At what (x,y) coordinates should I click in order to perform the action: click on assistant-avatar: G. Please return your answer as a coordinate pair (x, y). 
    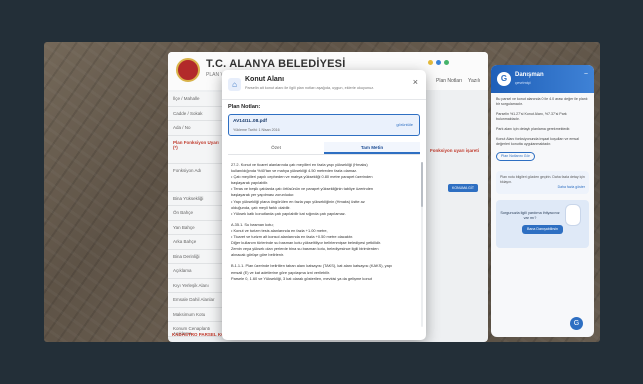
    Looking at the image, I should click on (504, 79).